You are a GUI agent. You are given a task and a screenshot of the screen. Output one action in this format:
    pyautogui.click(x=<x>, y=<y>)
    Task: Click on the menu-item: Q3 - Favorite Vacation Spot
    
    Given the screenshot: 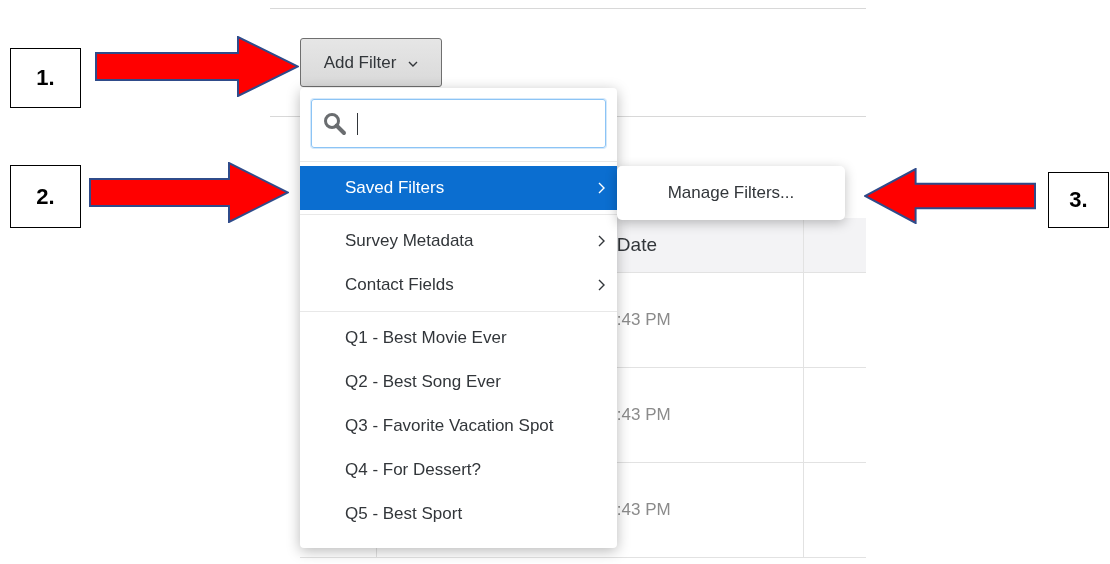 What is the action you would take?
    pyautogui.click(x=458, y=426)
    